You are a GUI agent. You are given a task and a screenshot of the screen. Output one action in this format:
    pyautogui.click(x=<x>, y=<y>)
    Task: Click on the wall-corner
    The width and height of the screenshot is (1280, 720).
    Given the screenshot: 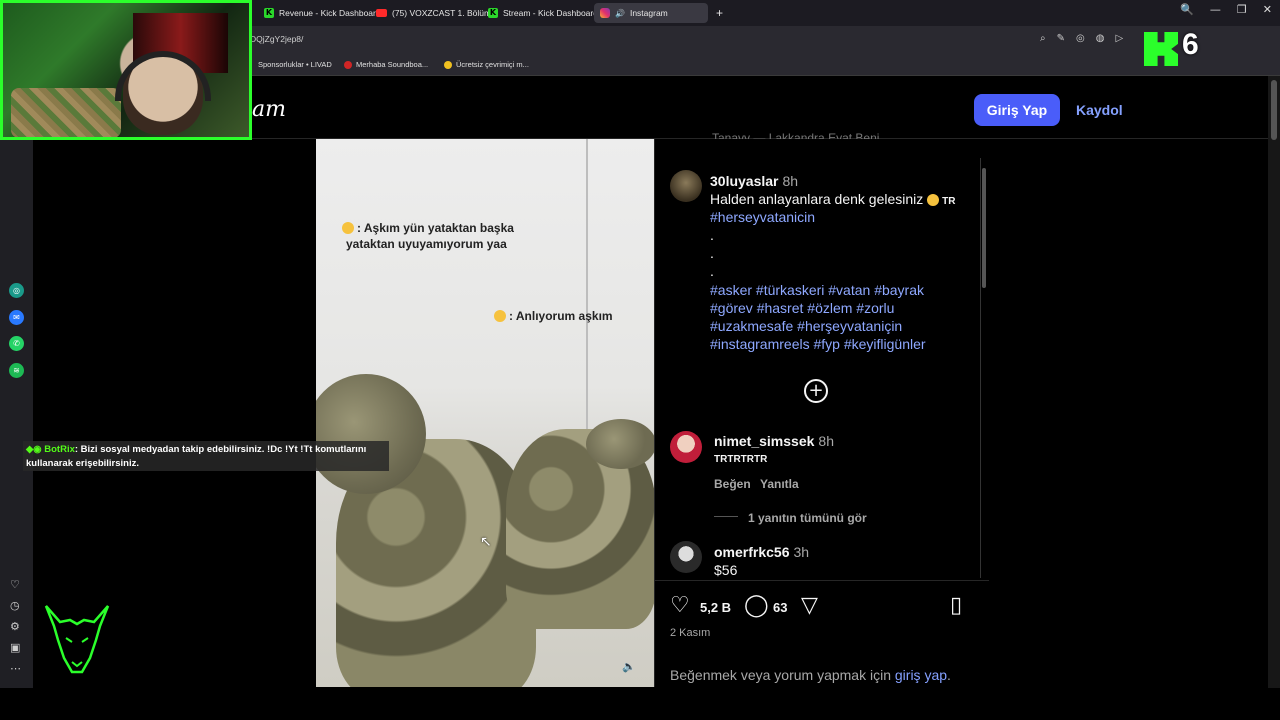 What is the action you would take?
    pyautogui.click(x=587, y=289)
    